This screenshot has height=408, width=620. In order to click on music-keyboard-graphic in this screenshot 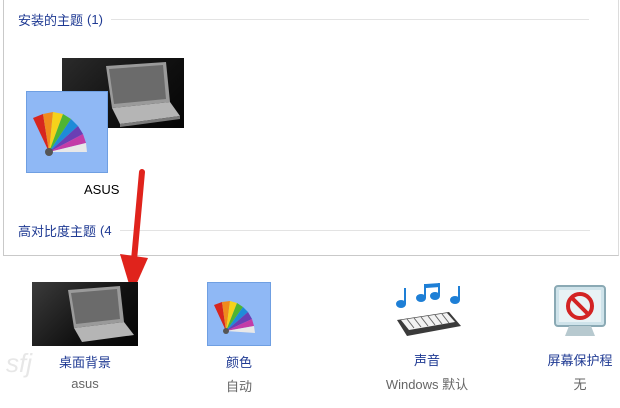, I will do `click(428, 309)`.